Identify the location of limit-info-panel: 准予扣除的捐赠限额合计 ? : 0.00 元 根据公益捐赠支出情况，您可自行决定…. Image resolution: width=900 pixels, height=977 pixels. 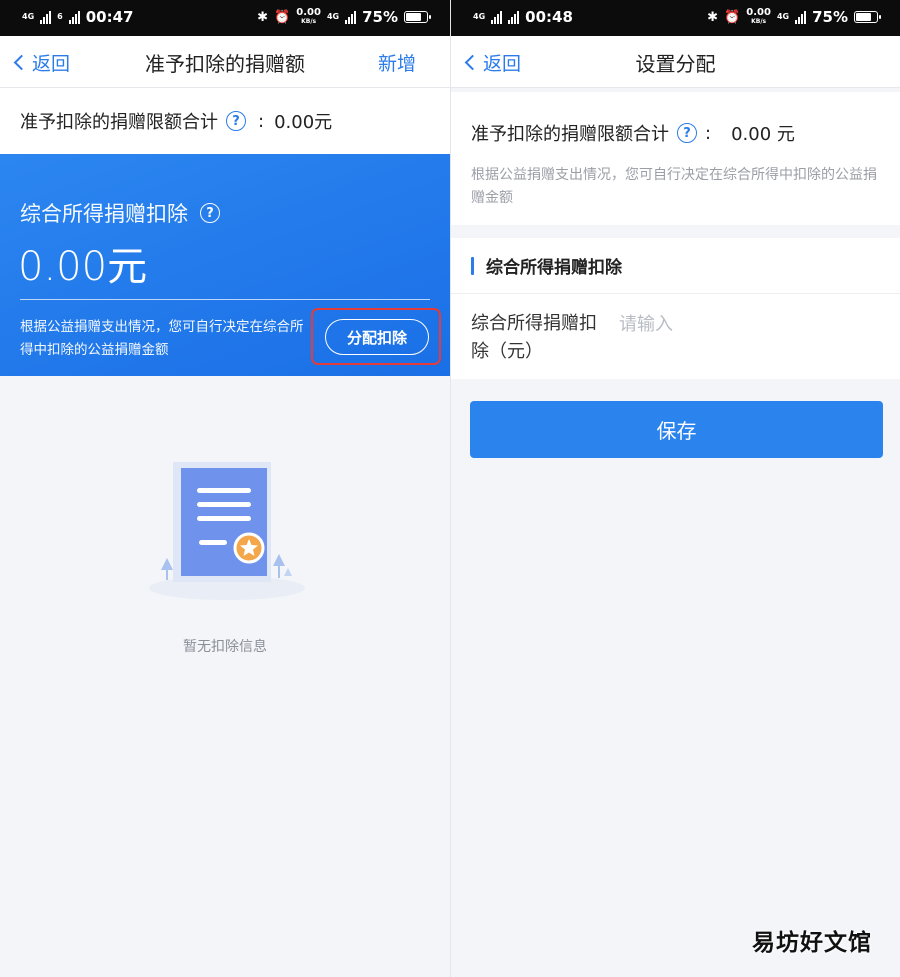
(675, 158).